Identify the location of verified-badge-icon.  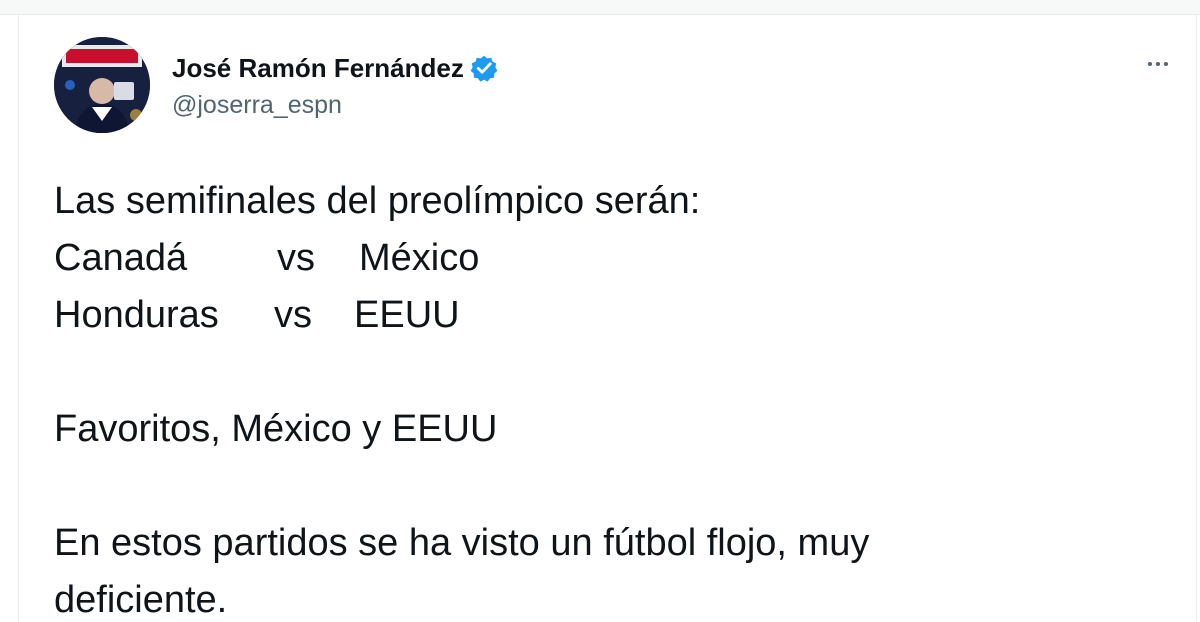
(484, 68).